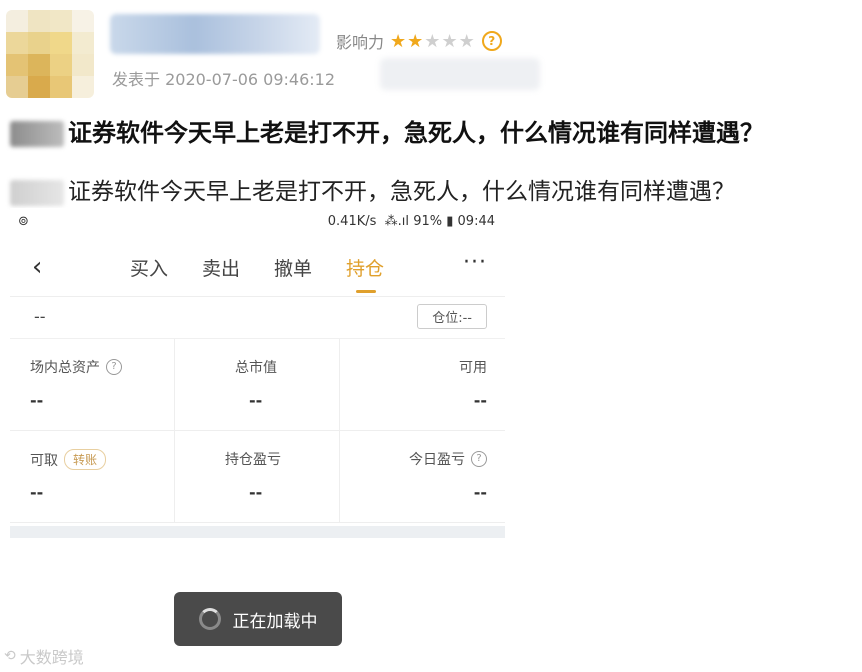 The width and height of the screenshot is (862, 672). What do you see at coordinates (50, 54) in the screenshot?
I see `avatar` at bounding box center [50, 54].